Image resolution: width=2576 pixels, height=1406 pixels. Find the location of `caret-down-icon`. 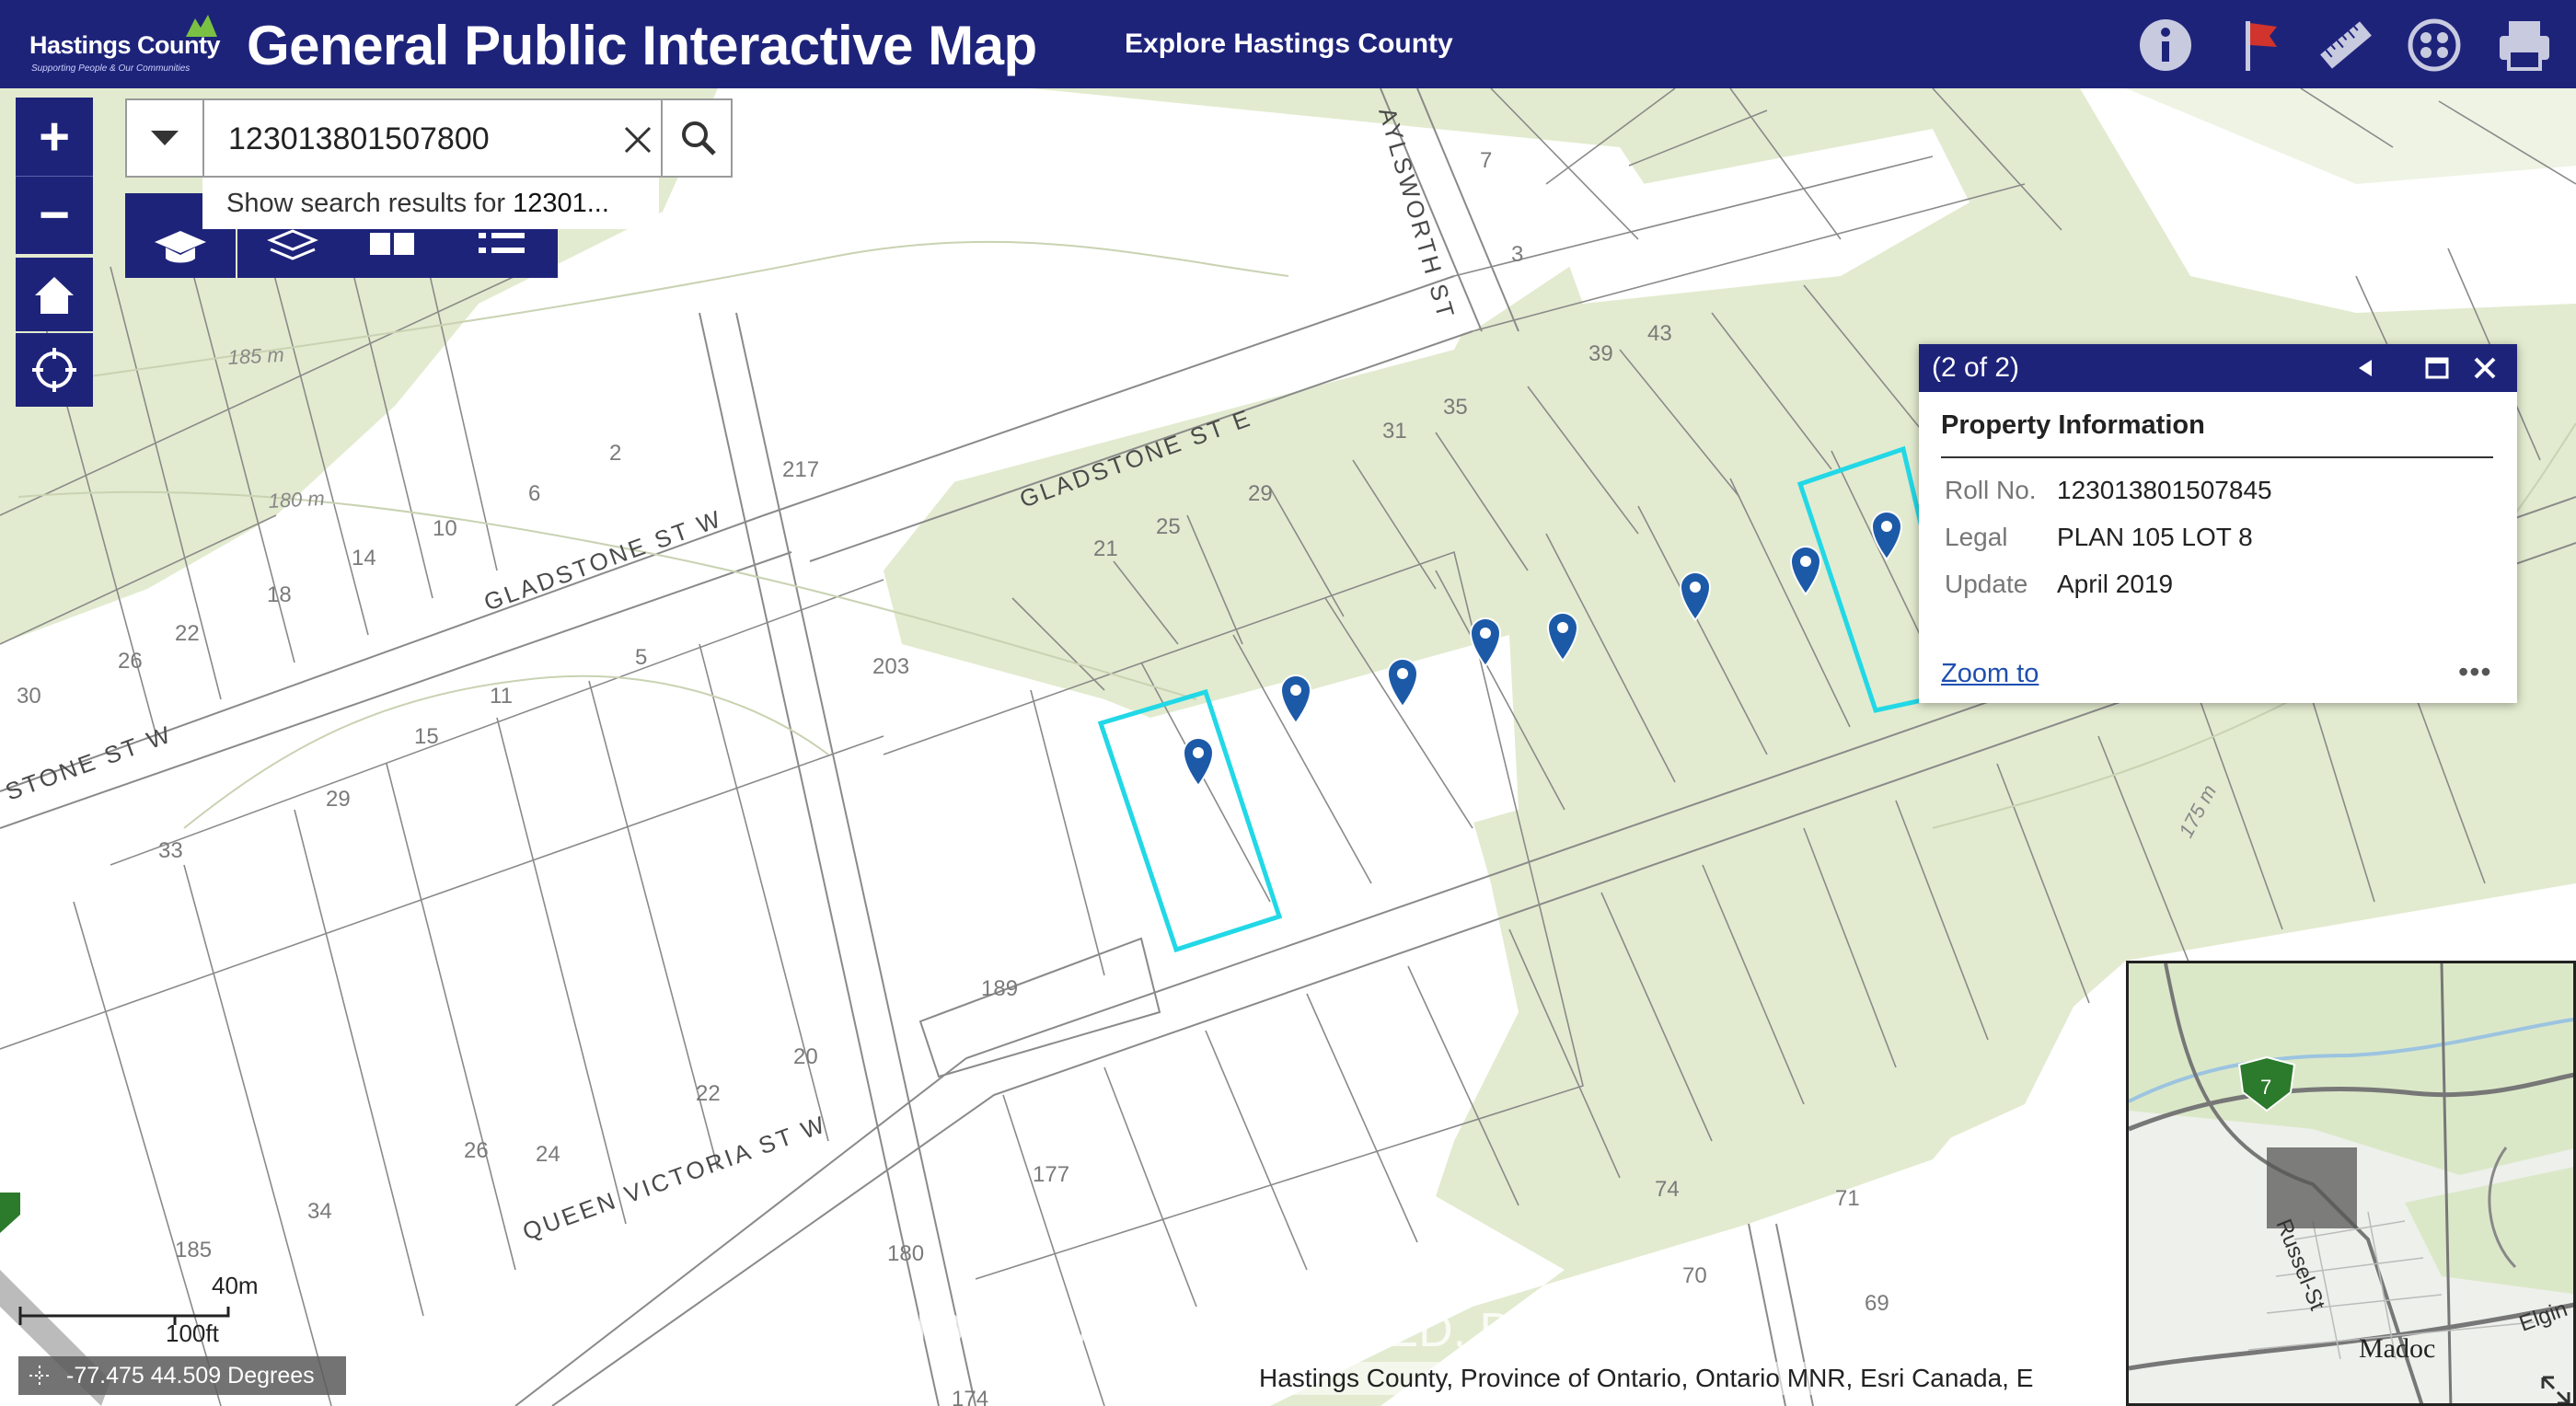

caret-down-icon is located at coordinates (165, 138).